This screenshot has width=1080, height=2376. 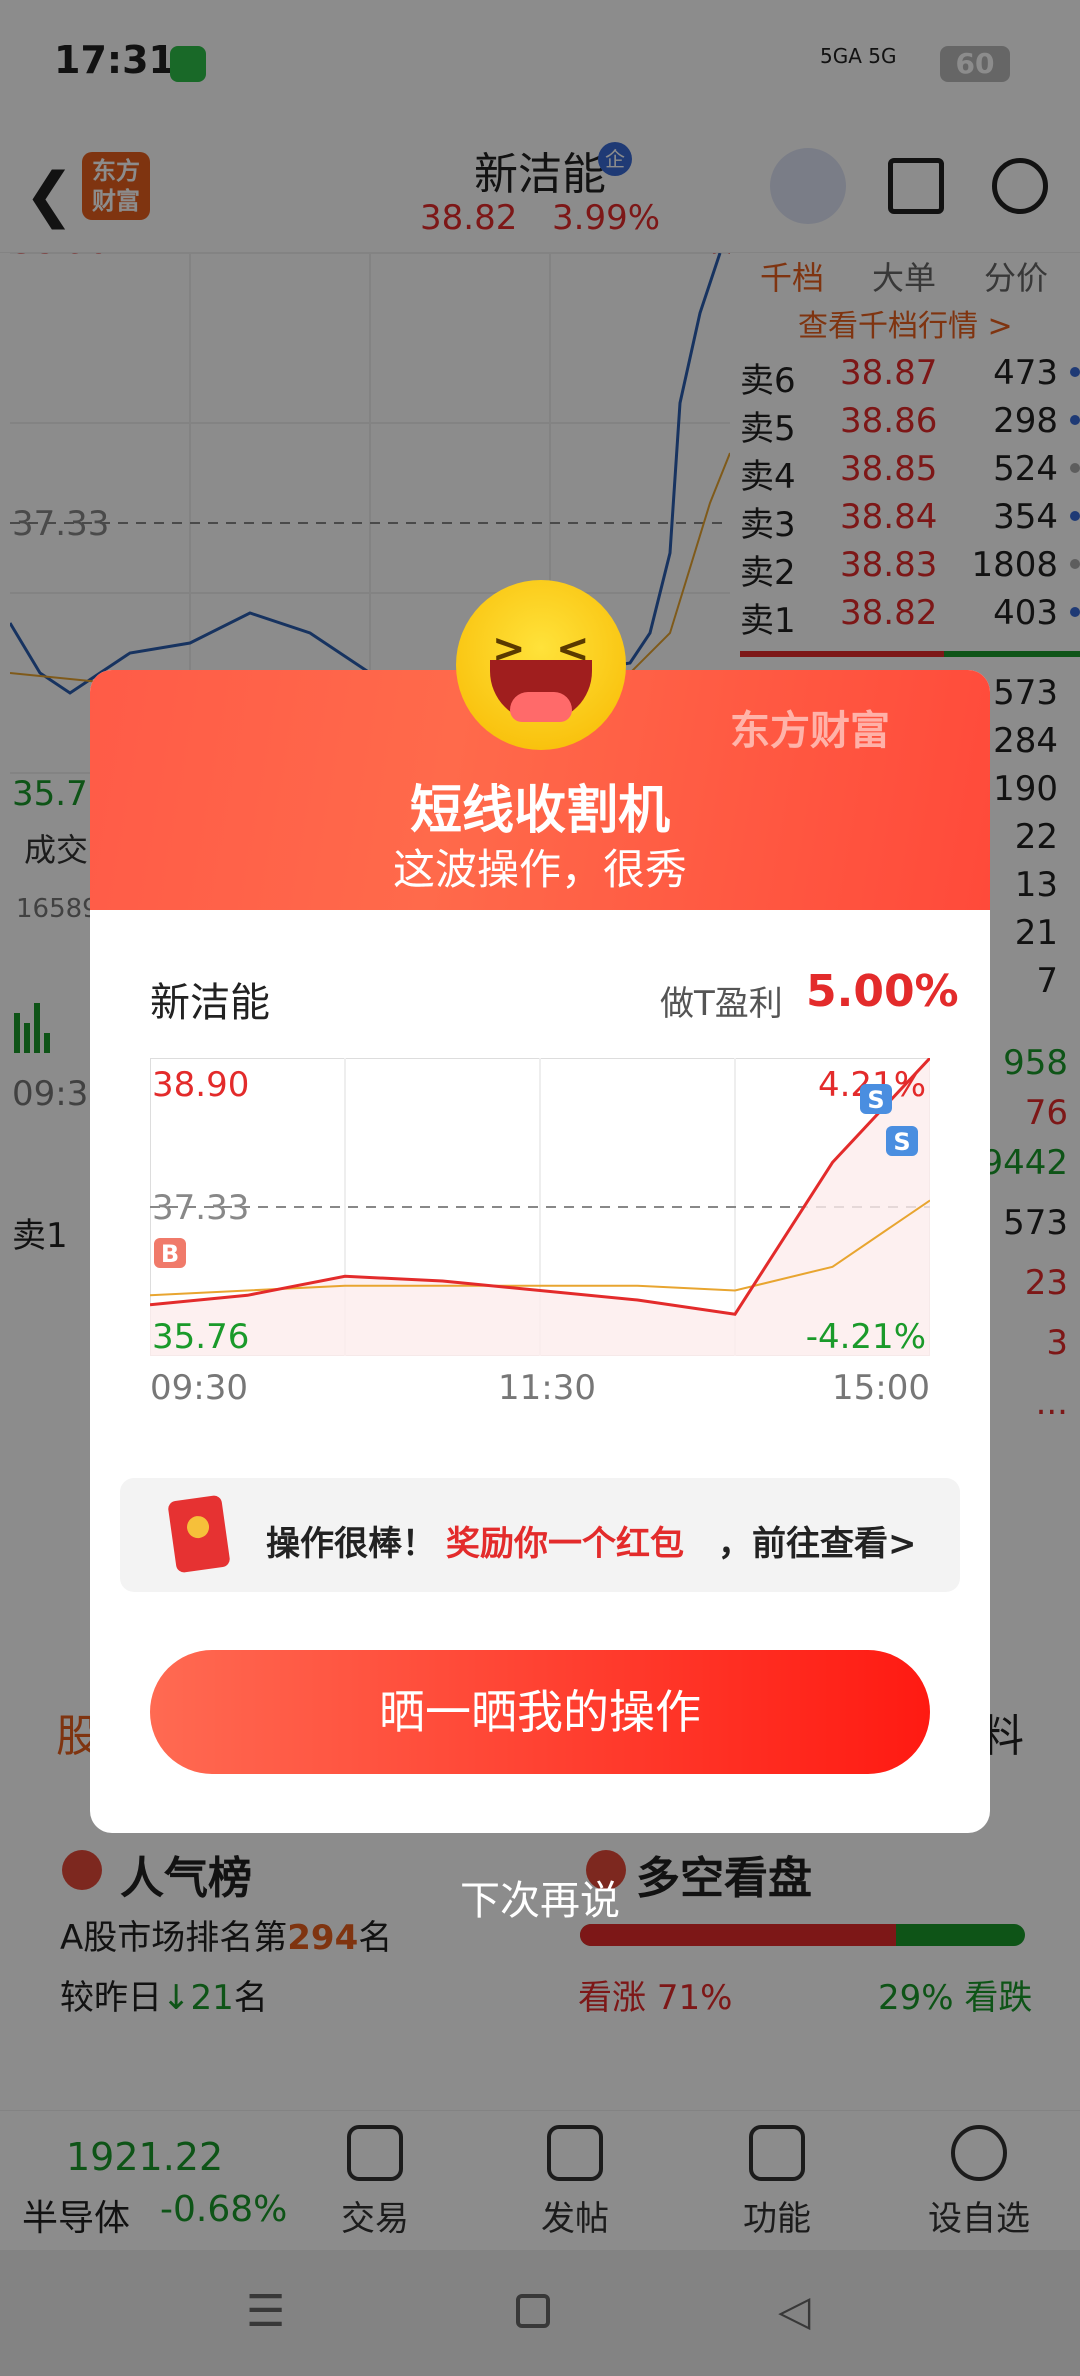 I want to click on profit-value: 5.00%, so click(x=882, y=991).